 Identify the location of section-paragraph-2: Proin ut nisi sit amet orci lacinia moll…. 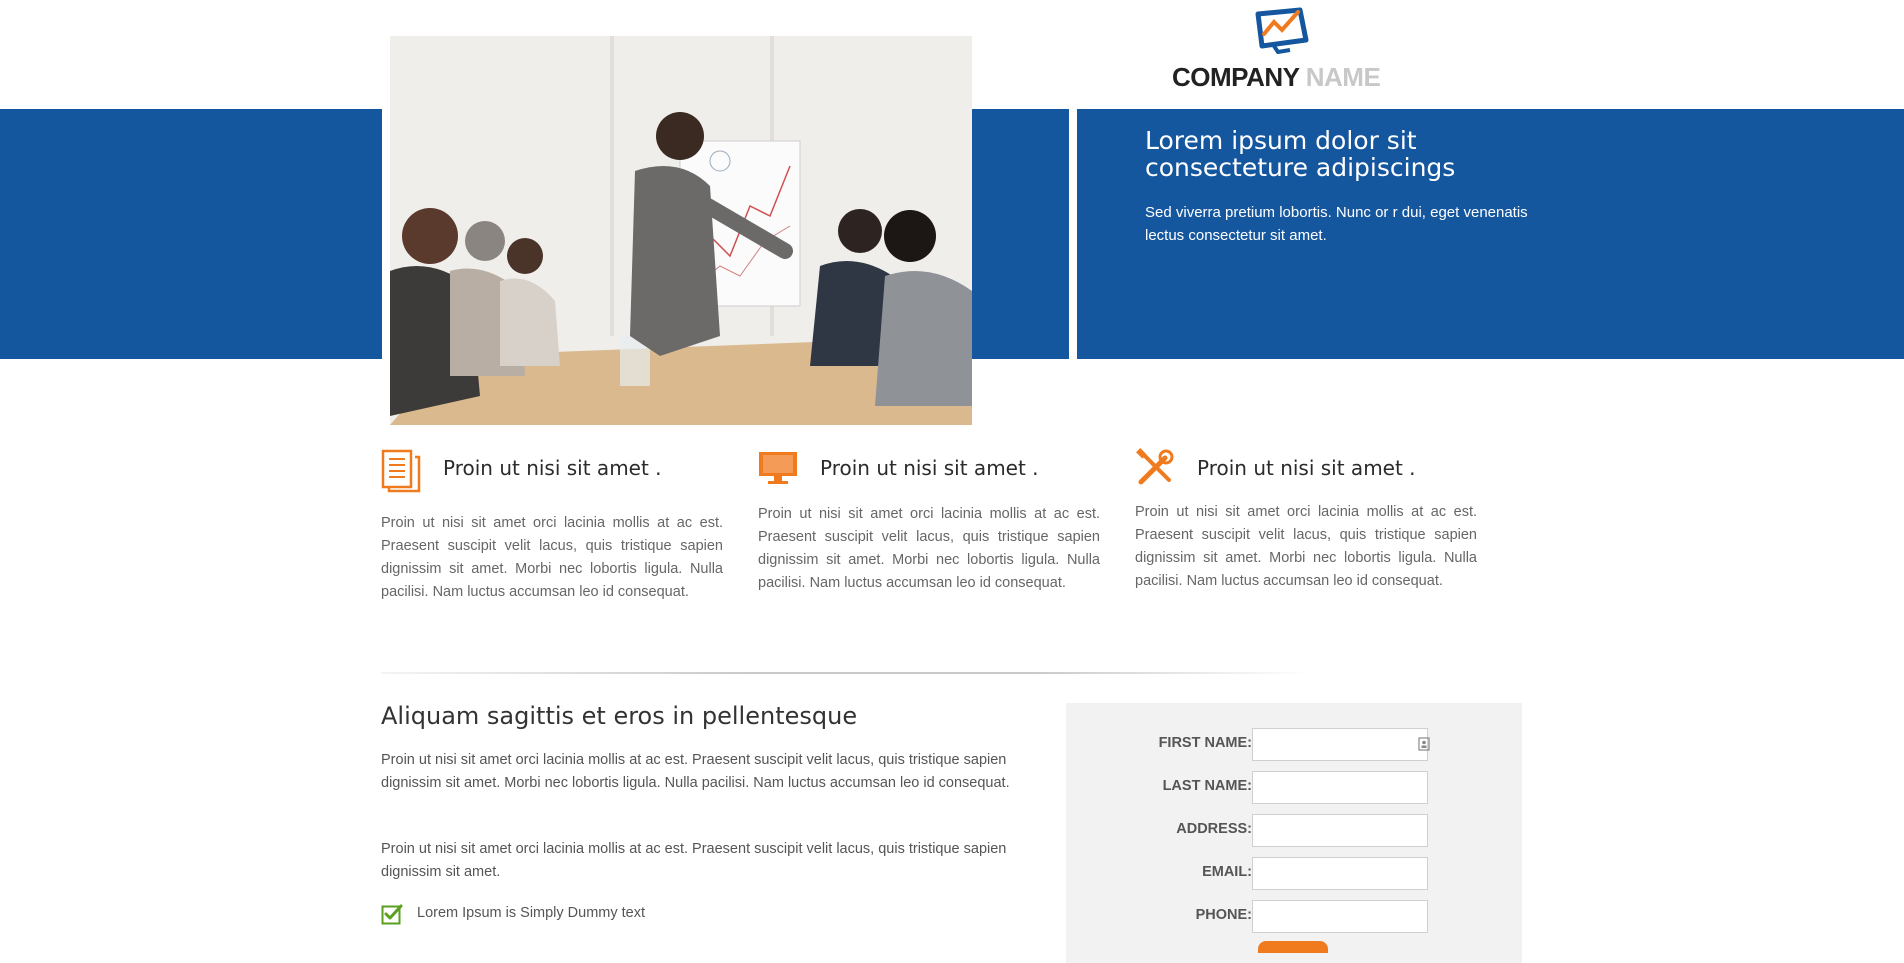
(694, 860).